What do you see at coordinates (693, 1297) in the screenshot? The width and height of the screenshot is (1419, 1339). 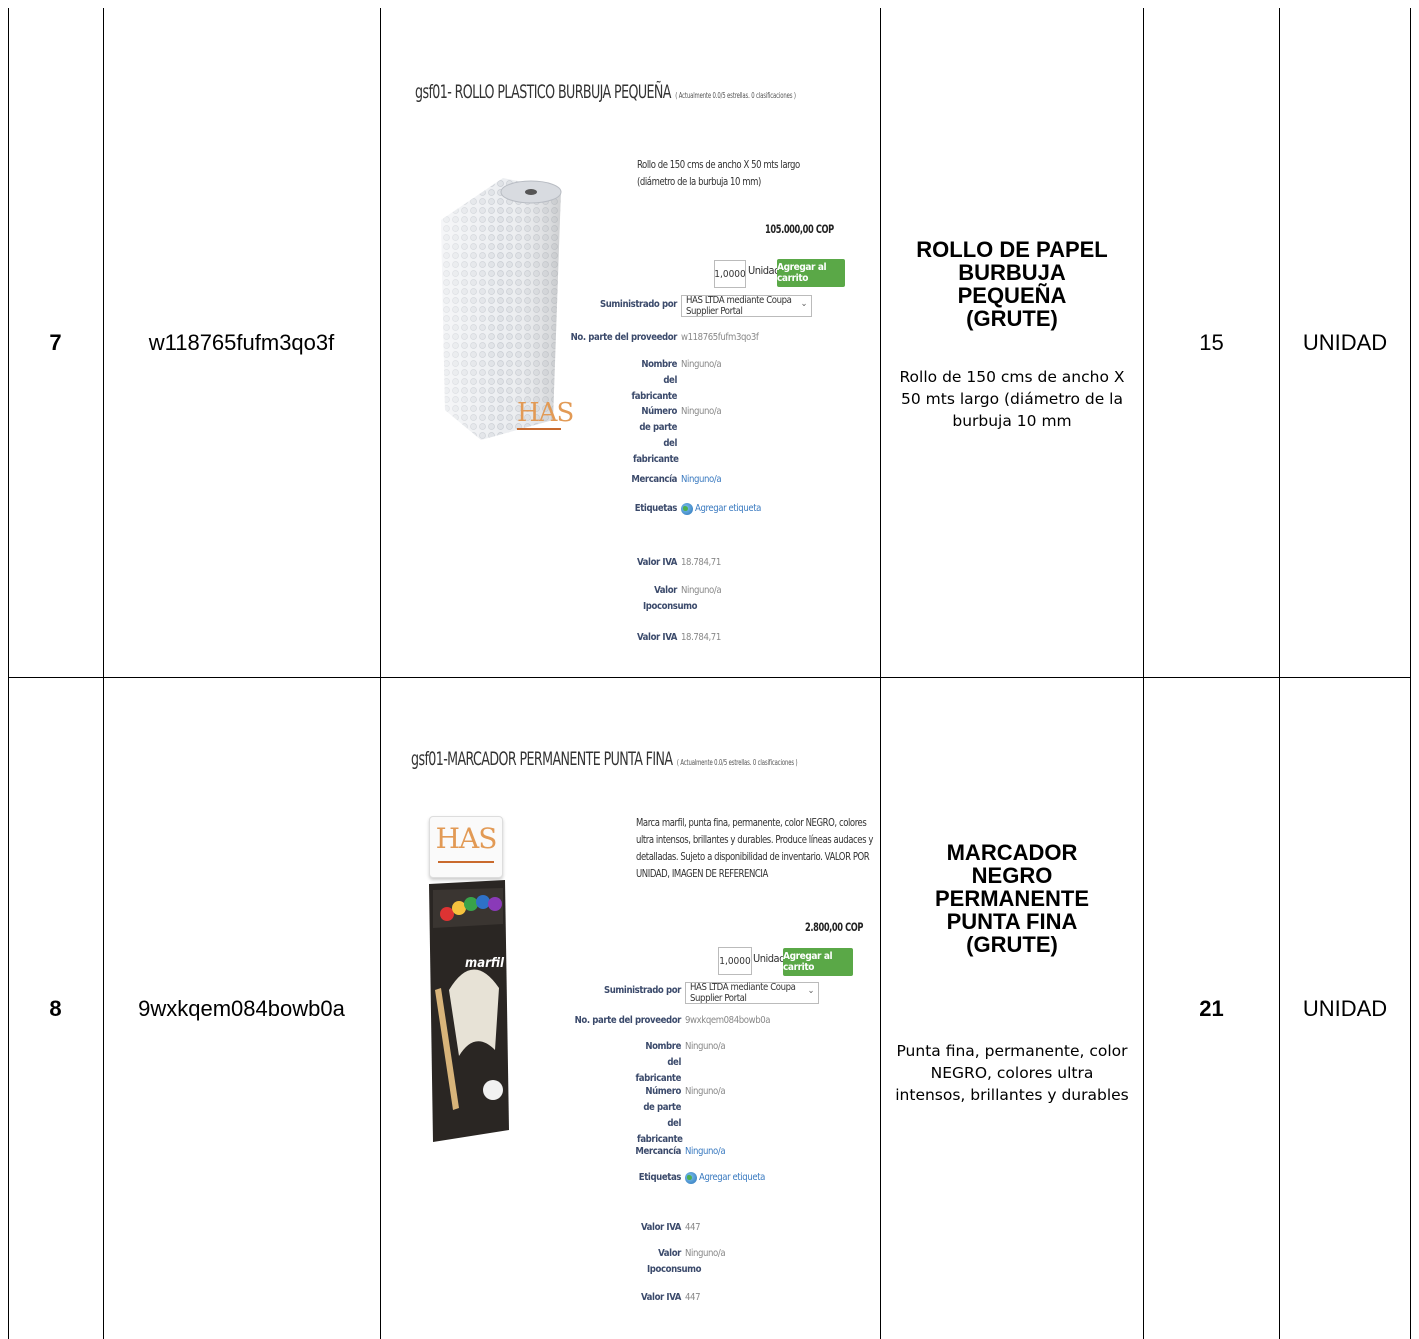 I see `iva-value-2: 447` at bounding box center [693, 1297].